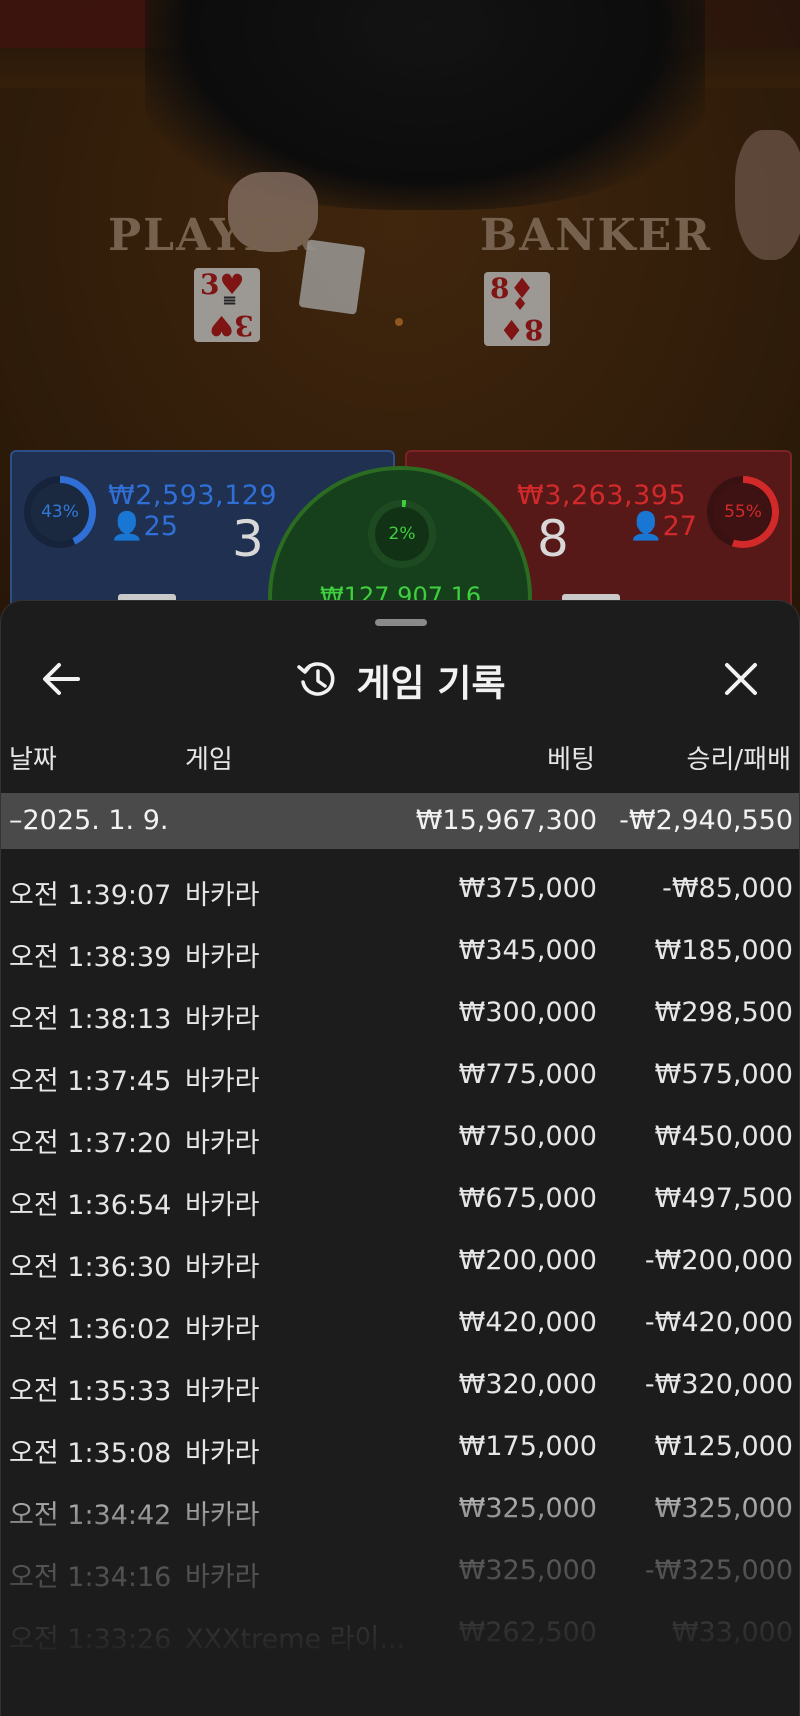 The width and height of the screenshot is (800, 1716). I want to click on sheet-header: 게임 기록, so click(400, 678).